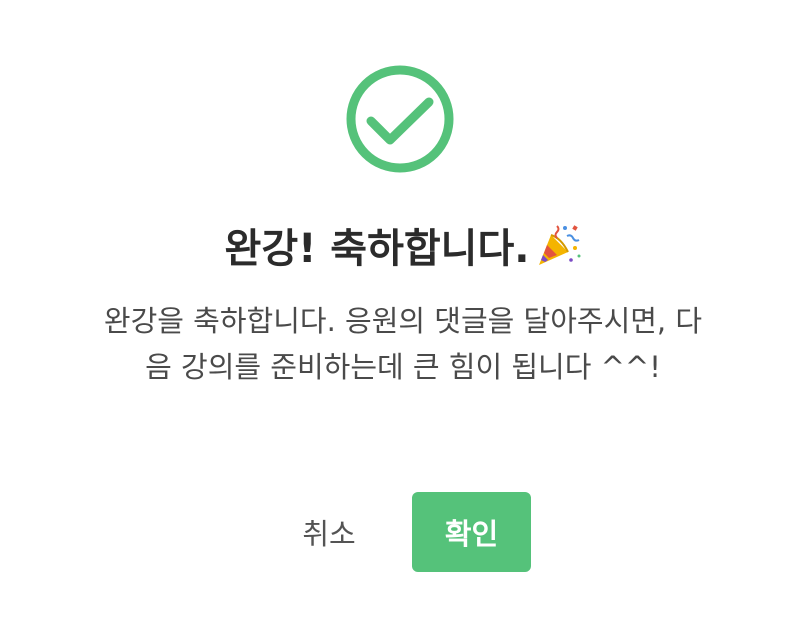 This screenshot has height=634, width=806. I want to click on dialog-title-text: 완강! 축하합니다., so click(377, 249).